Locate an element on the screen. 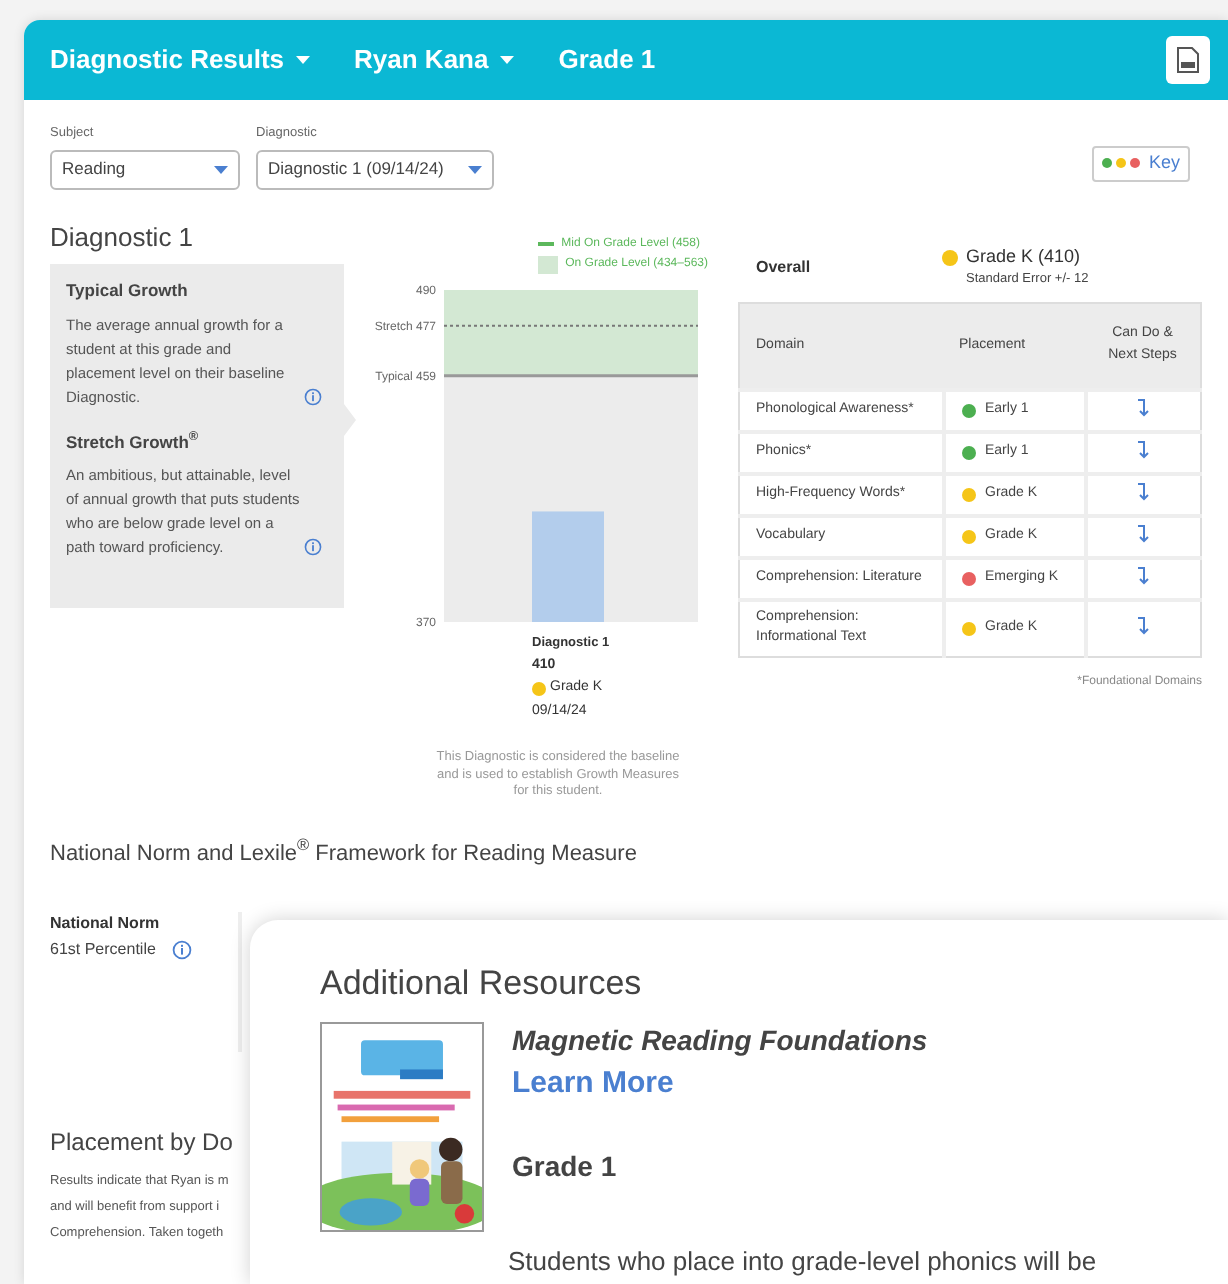  info-heading: Stretch Growth$^{®}$ is located at coordinates (133, 442).